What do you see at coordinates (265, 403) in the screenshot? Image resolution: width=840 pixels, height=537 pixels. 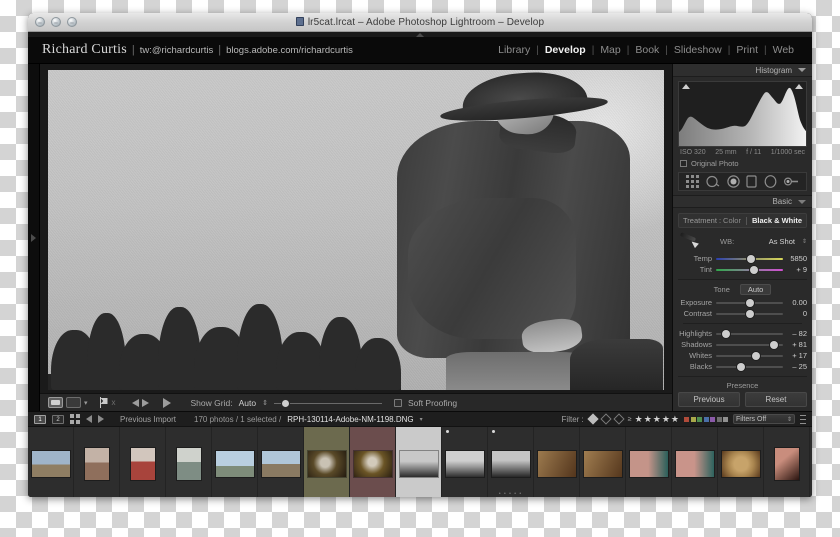 I see `grid-chevron-icon: ⇕` at bounding box center [265, 403].